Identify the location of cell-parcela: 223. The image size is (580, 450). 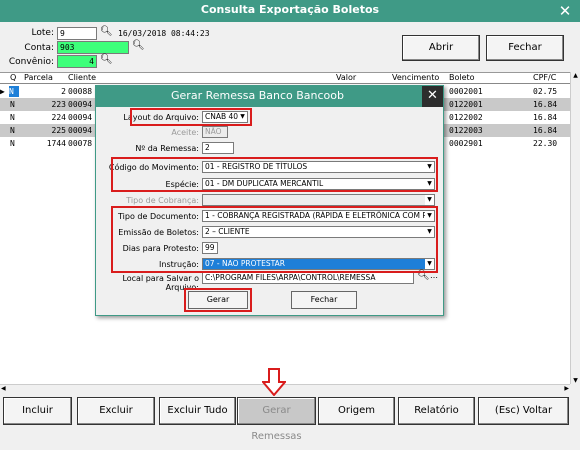
(58, 104).